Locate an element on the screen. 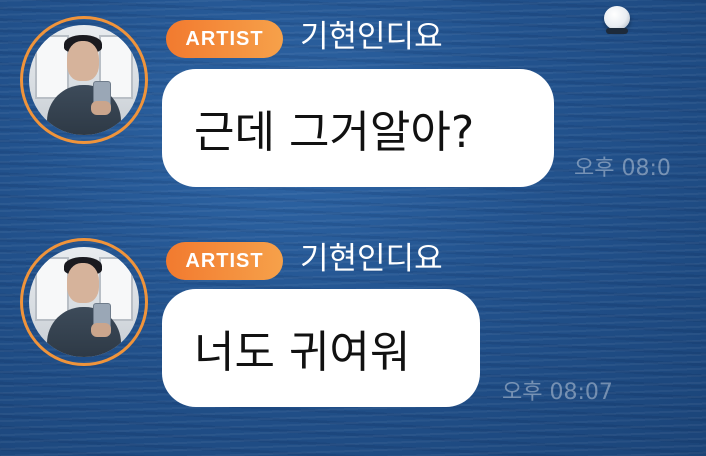  message-bubble: 근데 그거알아? is located at coordinates (358, 128).